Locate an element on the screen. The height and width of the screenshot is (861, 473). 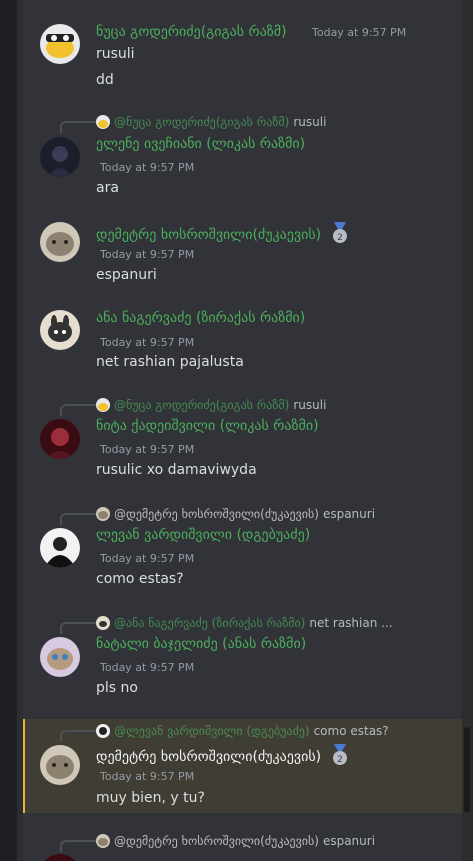
message-text: rusulic xo damaviwyda is located at coordinates (176, 470).